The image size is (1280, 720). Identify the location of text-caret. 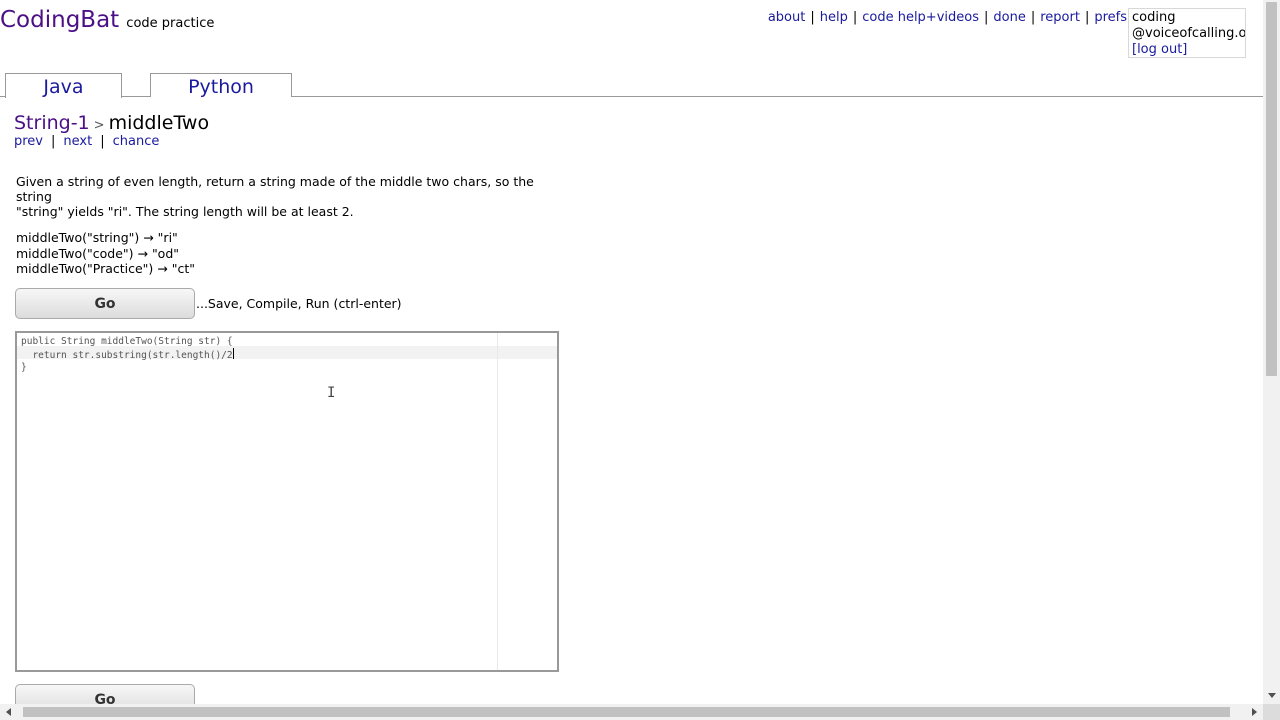
(233, 353).